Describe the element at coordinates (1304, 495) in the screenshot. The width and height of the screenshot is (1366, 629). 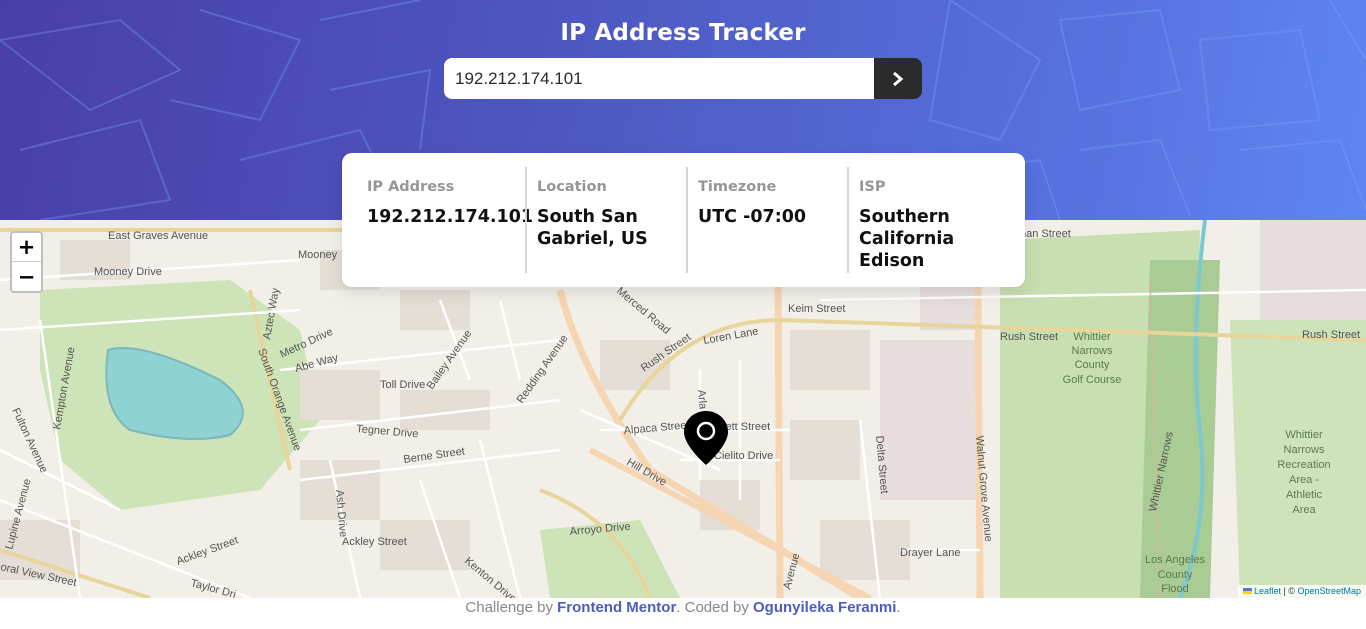
I see `map-label: Athletic` at that location.